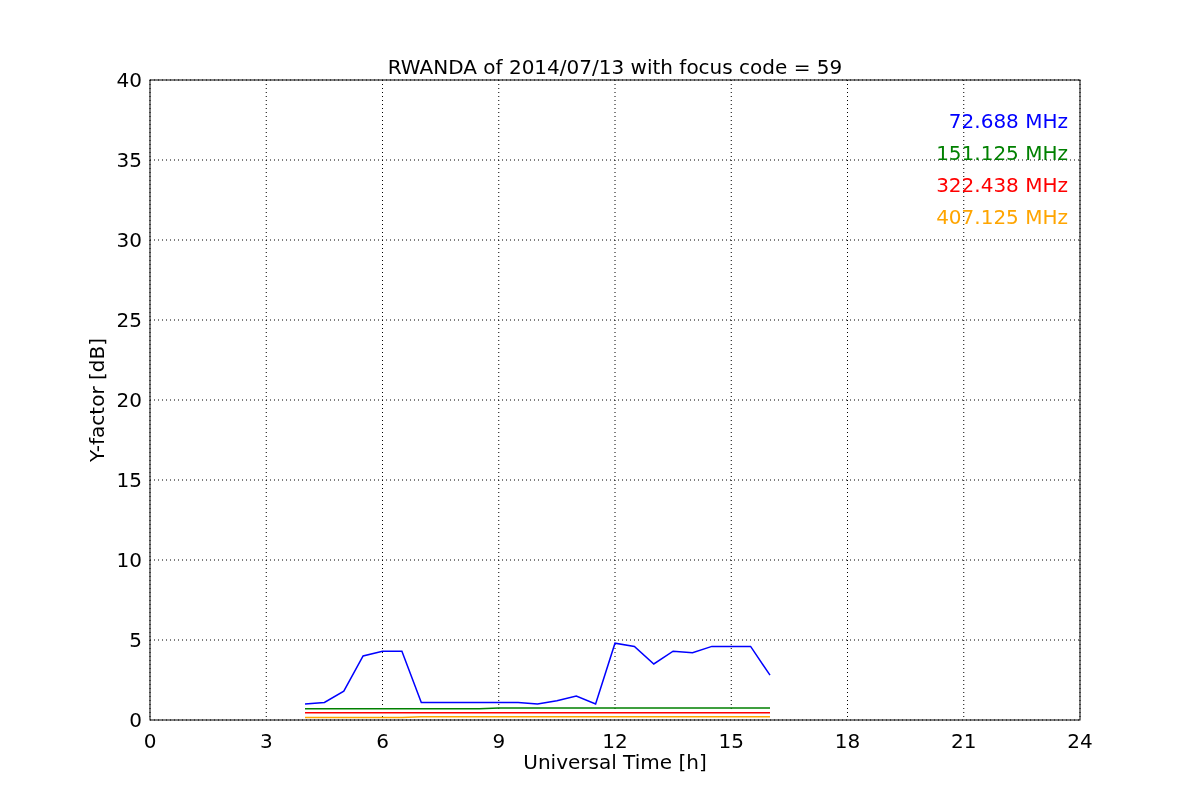 This screenshot has height=800, width=1200. I want to click on y-tick-label: 30, so click(129, 240).